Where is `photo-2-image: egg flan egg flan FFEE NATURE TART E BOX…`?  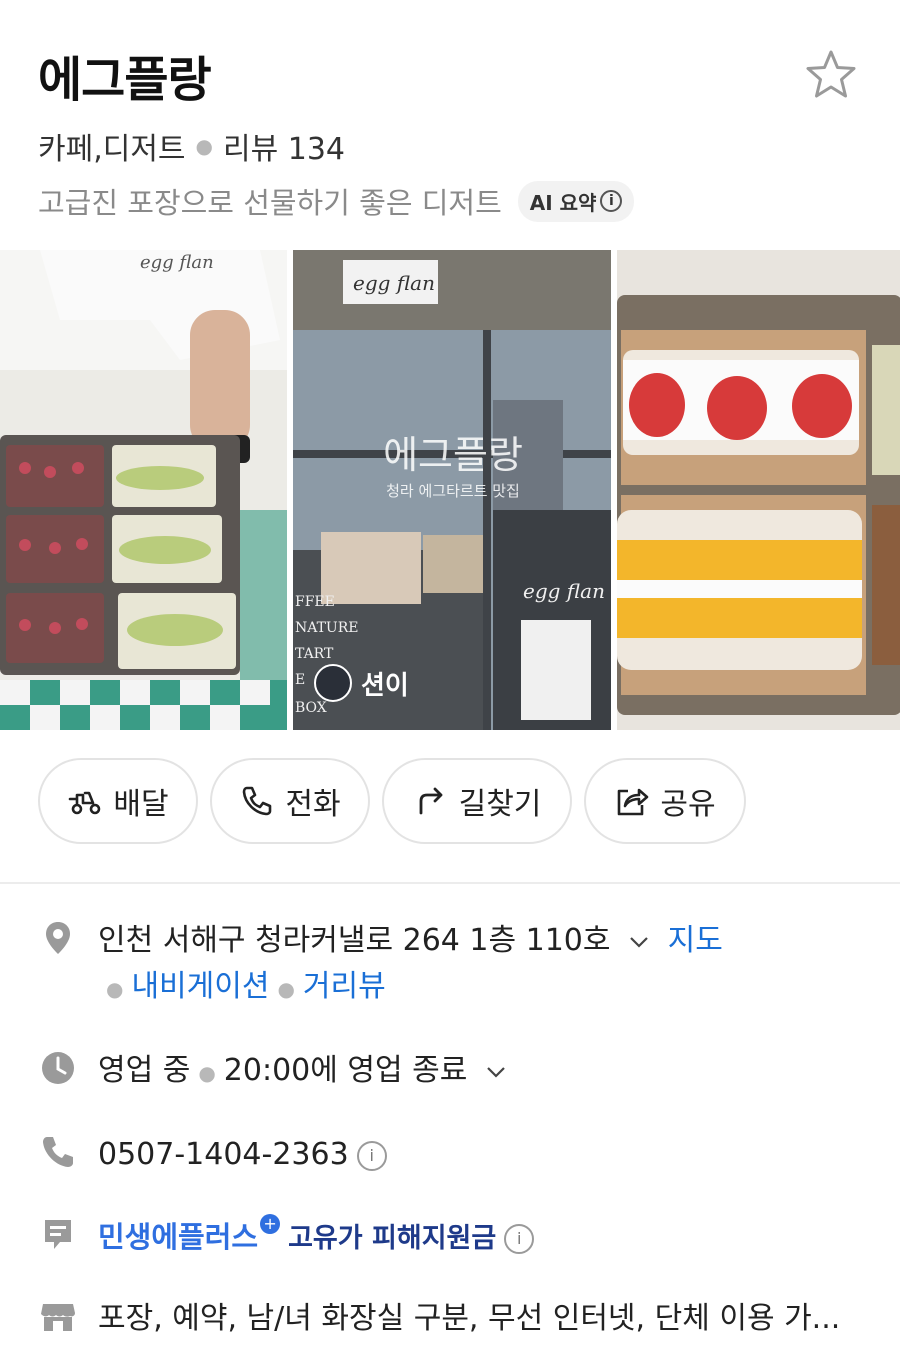 photo-2-image: egg flan egg flan FFEE NATURE TART E BOX… is located at coordinates (452, 490).